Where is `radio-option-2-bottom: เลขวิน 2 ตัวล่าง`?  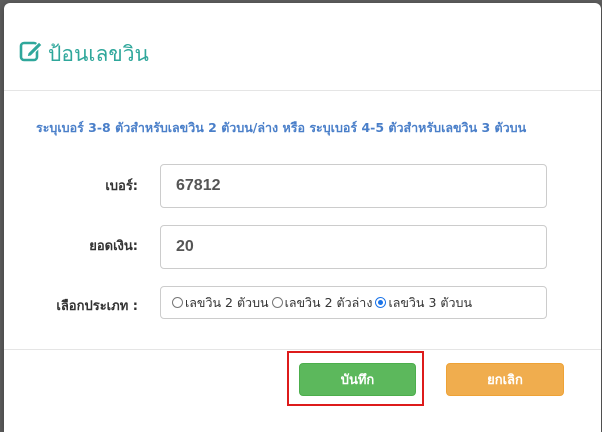 radio-option-2-bottom: เลขวิน 2 ตัวล่าง is located at coordinates (322, 303).